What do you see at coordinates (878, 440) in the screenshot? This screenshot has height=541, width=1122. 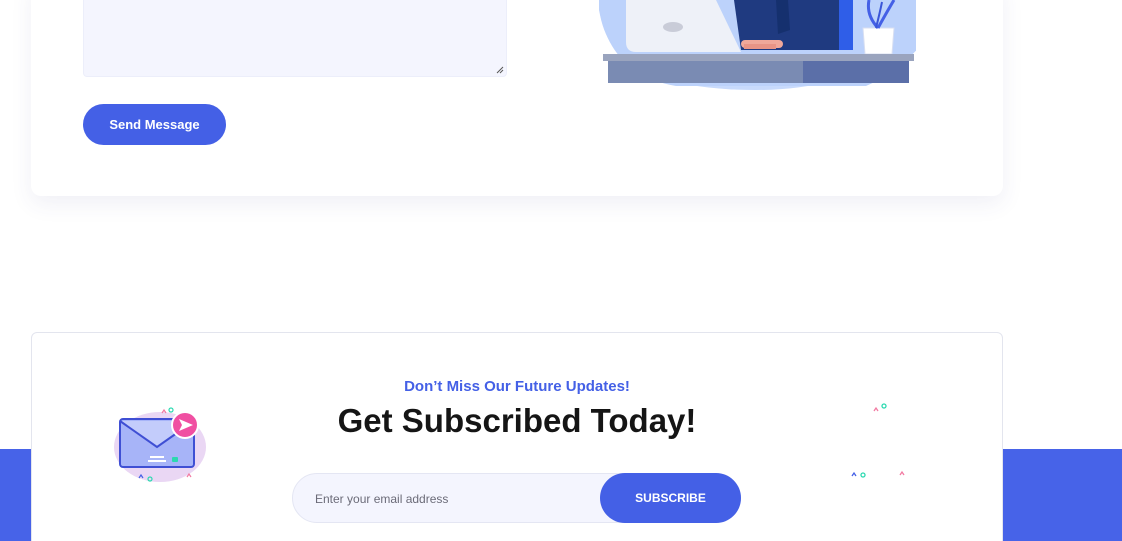 I see `confetti-decoration` at bounding box center [878, 440].